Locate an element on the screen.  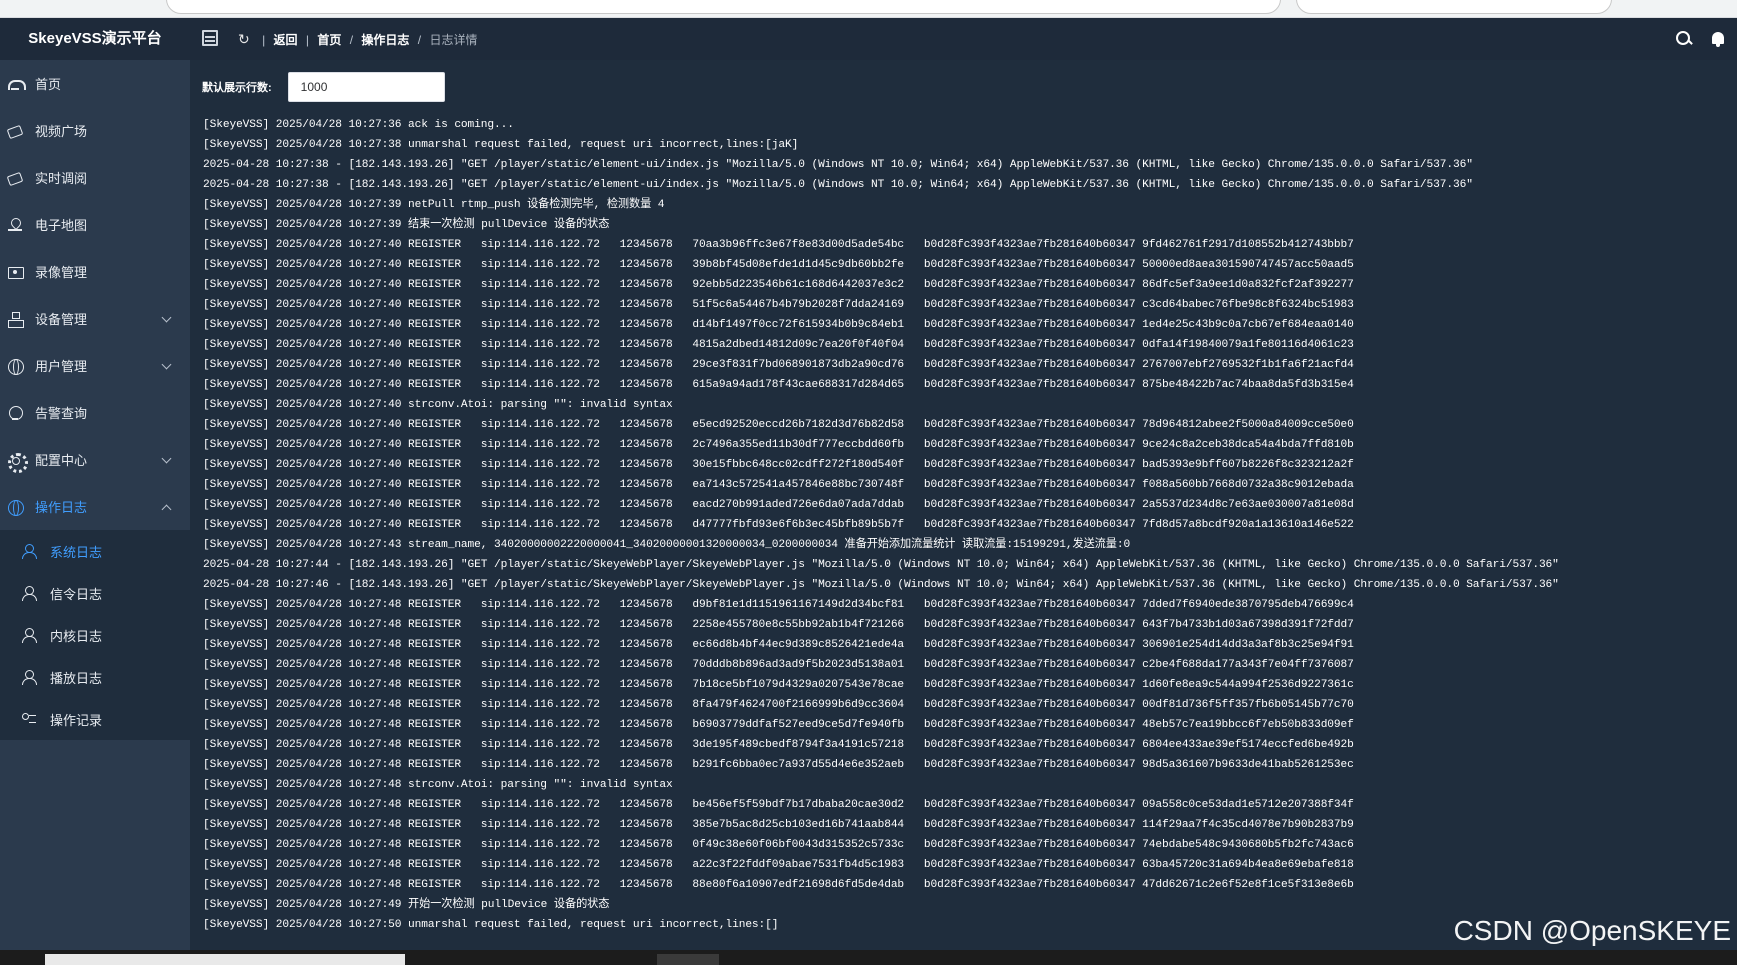
bell-icon is located at coordinates (1718, 39).